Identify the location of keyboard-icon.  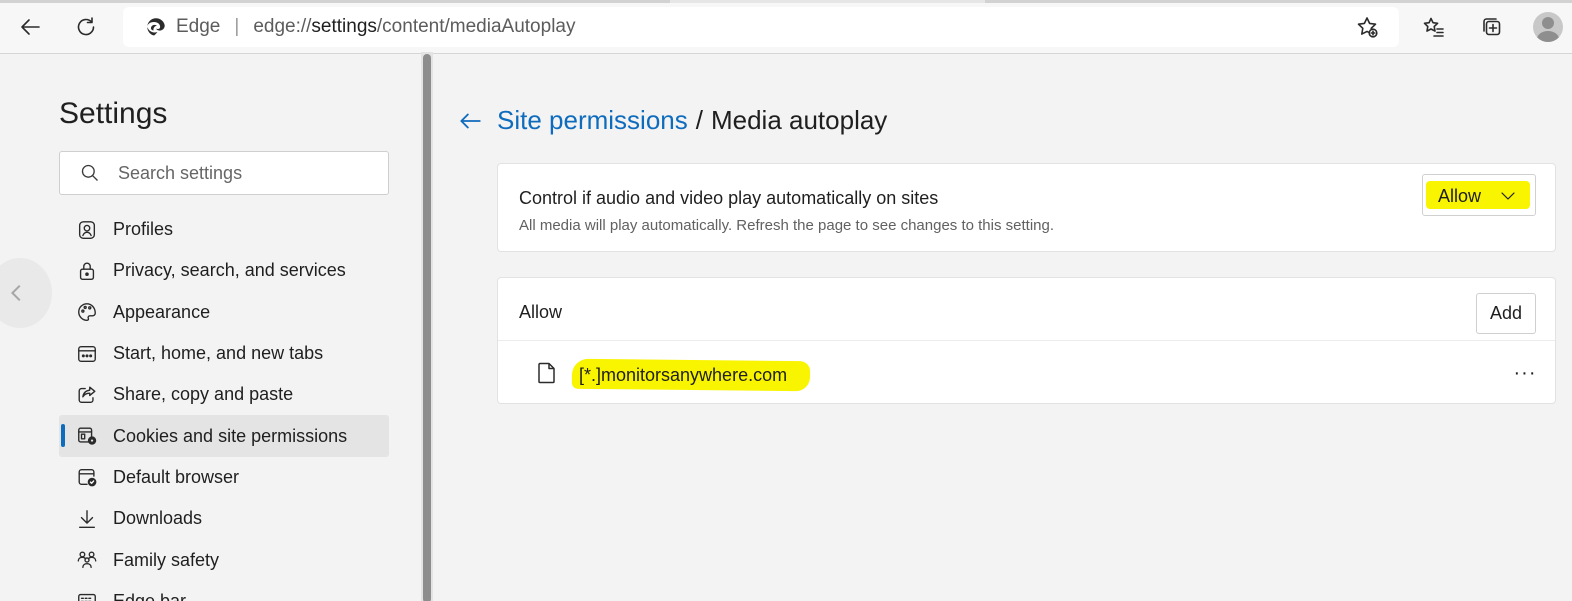
(87, 597).